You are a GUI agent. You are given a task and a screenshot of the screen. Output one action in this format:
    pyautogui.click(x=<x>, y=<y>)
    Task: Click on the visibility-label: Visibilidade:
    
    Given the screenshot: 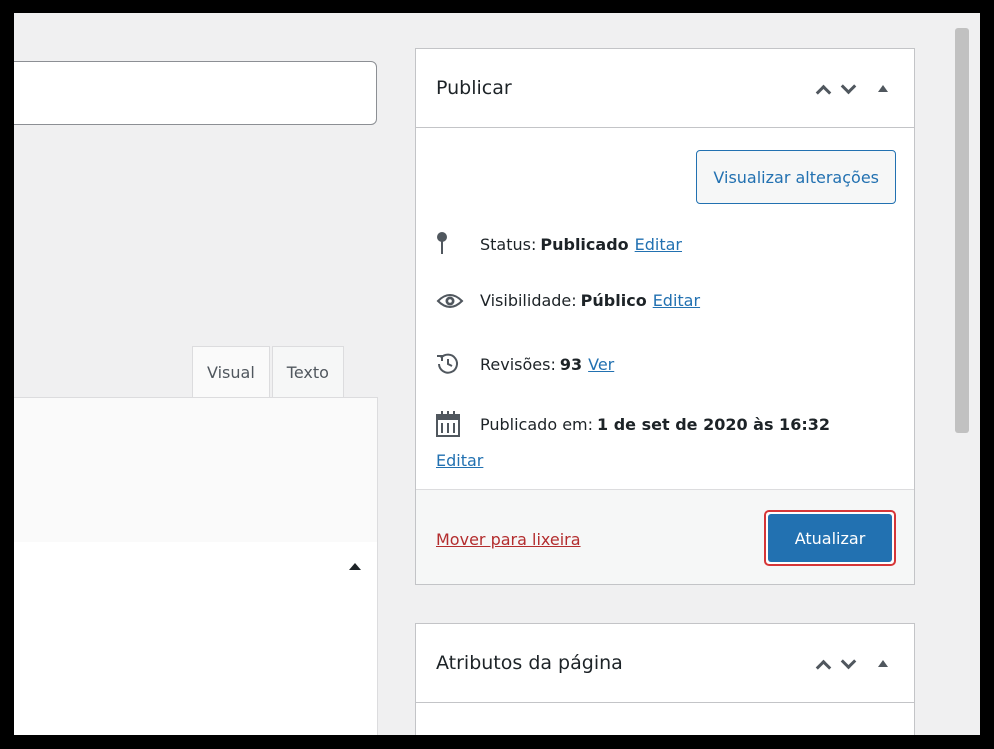 What is the action you would take?
    pyautogui.click(x=528, y=300)
    